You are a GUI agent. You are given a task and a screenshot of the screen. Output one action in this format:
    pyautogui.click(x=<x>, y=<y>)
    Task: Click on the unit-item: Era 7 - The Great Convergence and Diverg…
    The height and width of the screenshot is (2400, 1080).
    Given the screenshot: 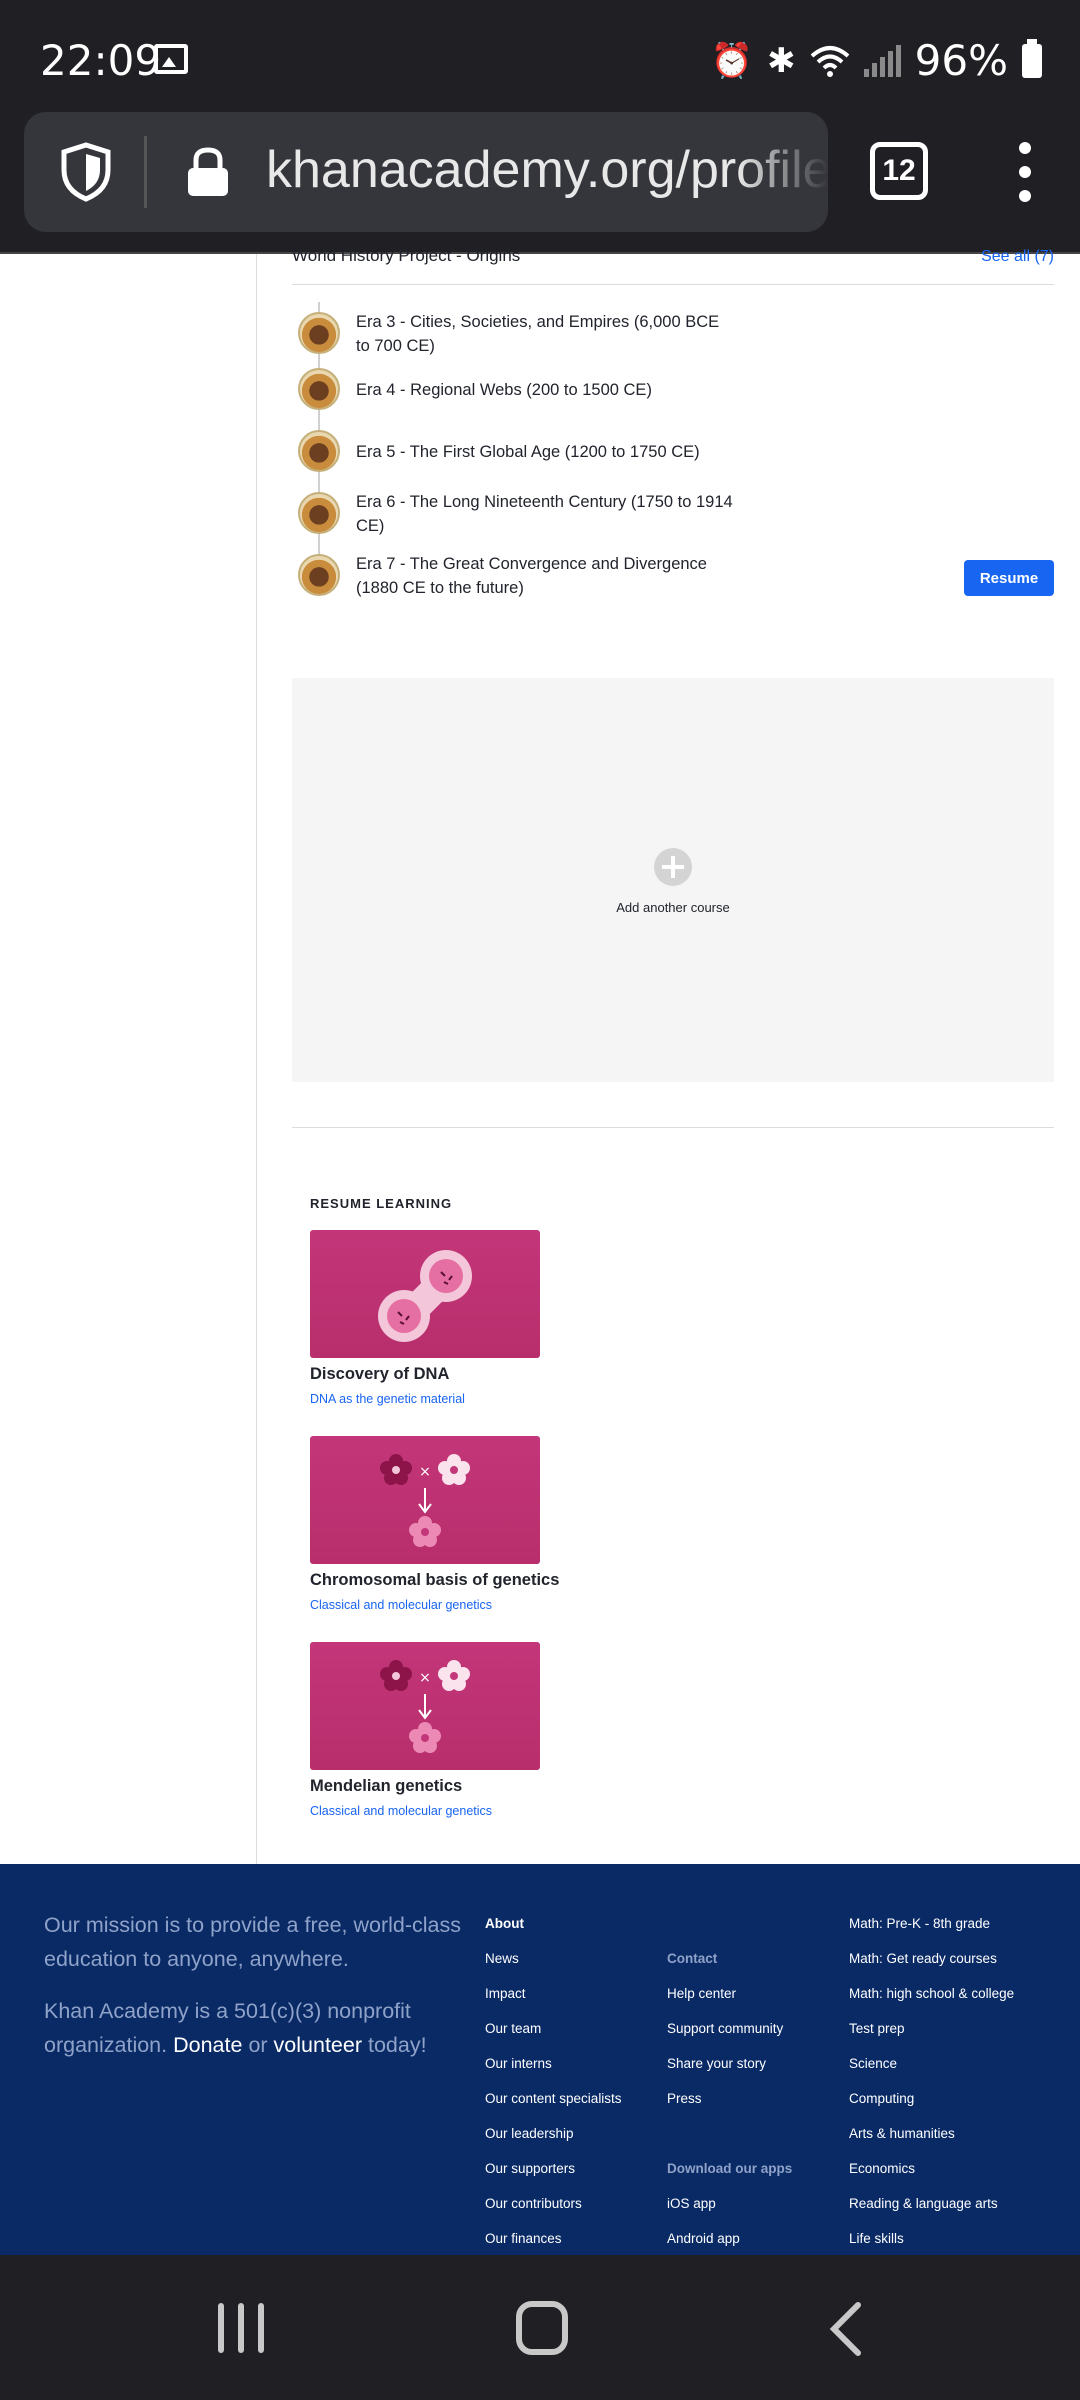 What is the action you would take?
    pyautogui.click(x=673, y=574)
    